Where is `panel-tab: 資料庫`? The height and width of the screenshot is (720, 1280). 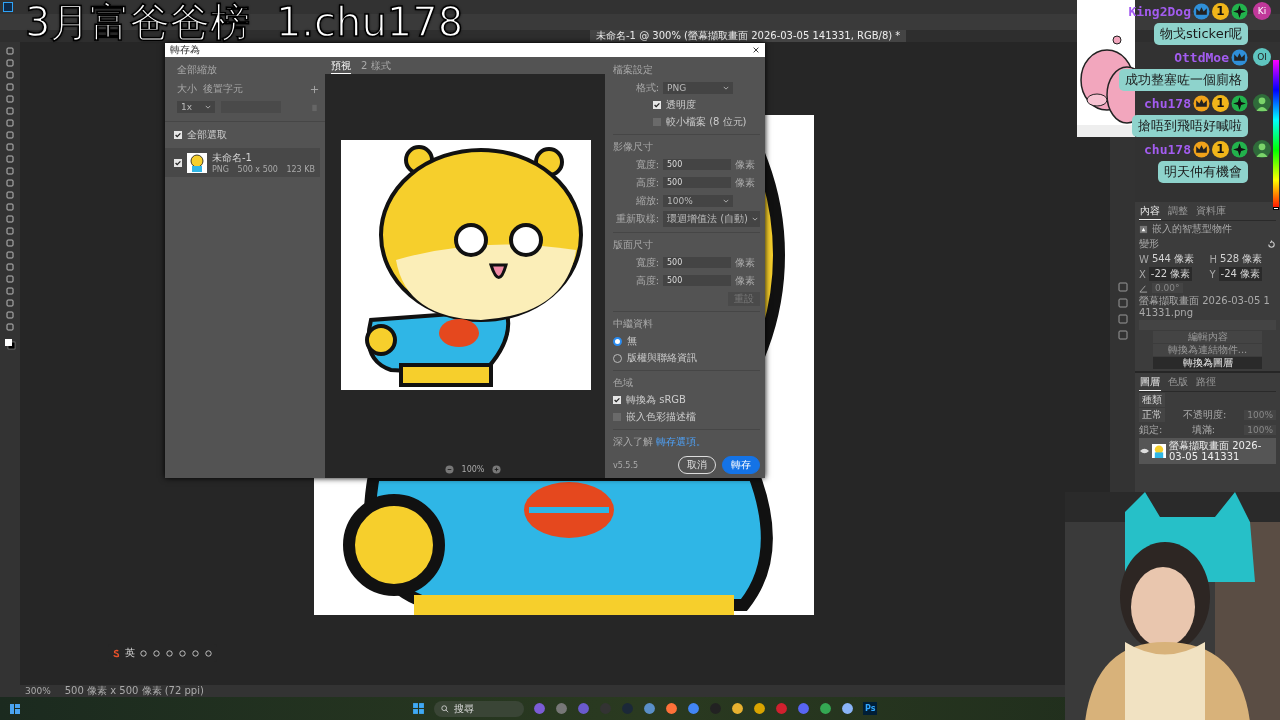 panel-tab: 資料庫 is located at coordinates (1211, 211).